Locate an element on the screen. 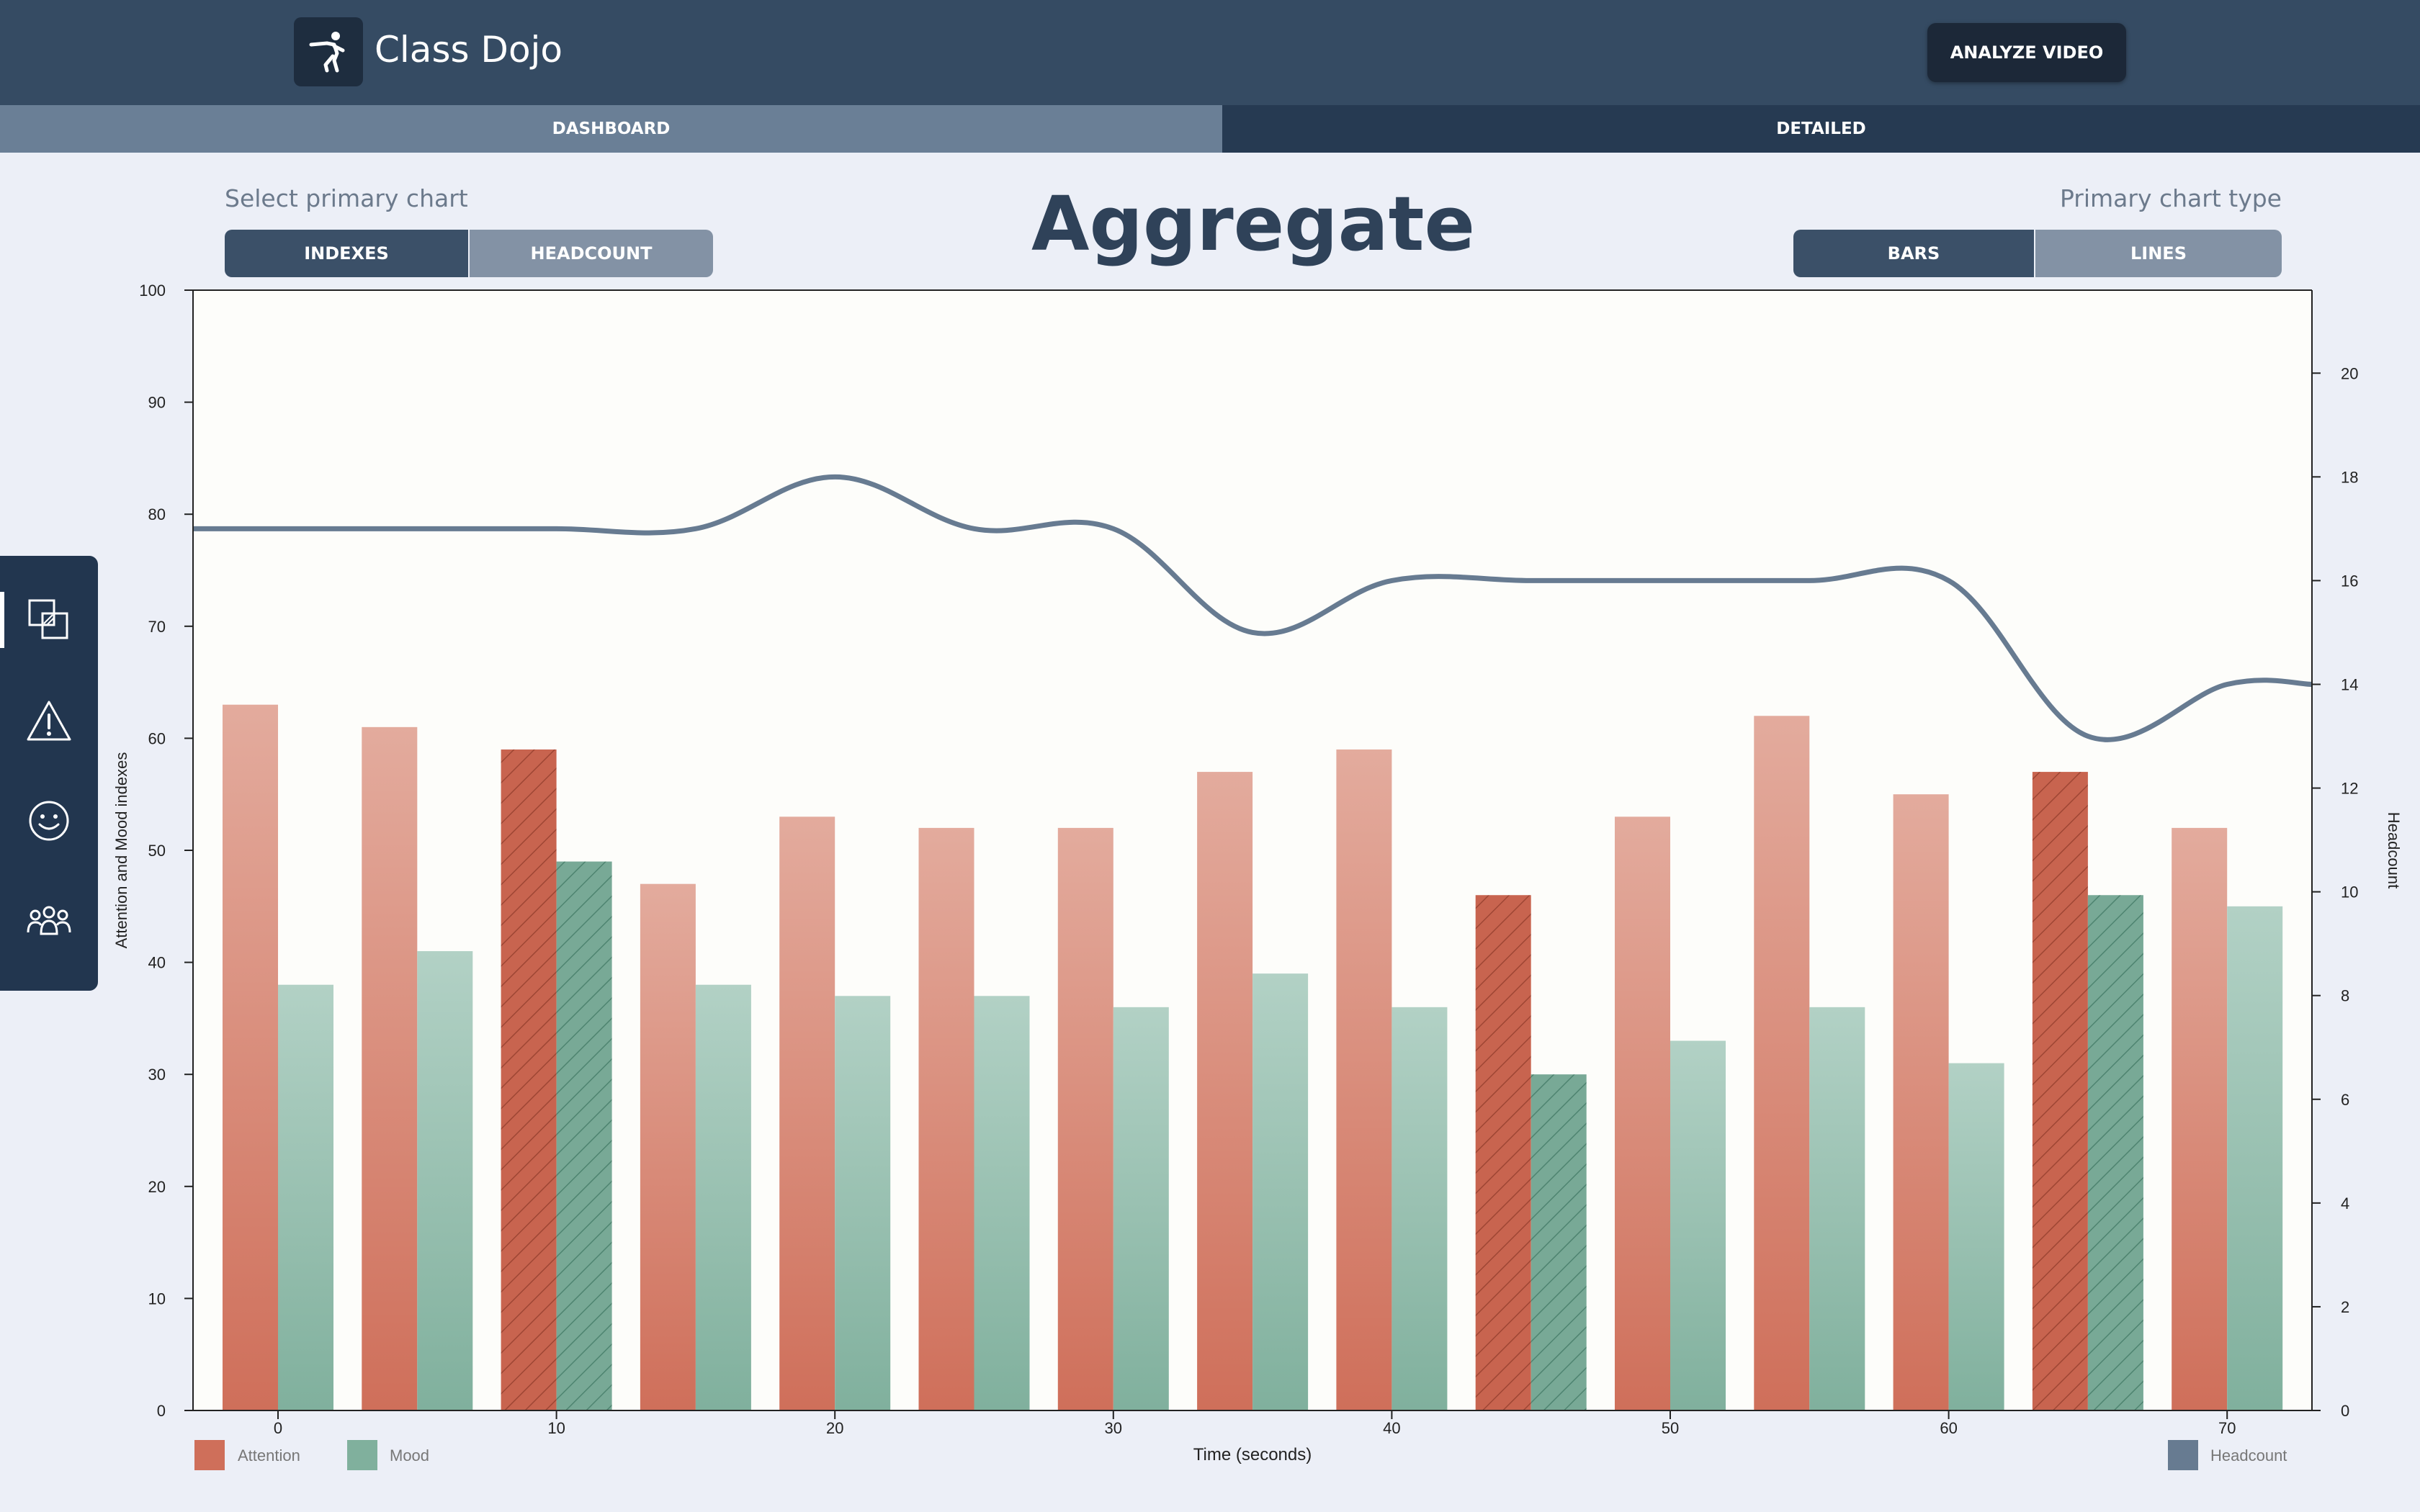 The height and width of the screenshot is (1512, 2420). legend-swatch-mood is located at coordinates (362, 1455).